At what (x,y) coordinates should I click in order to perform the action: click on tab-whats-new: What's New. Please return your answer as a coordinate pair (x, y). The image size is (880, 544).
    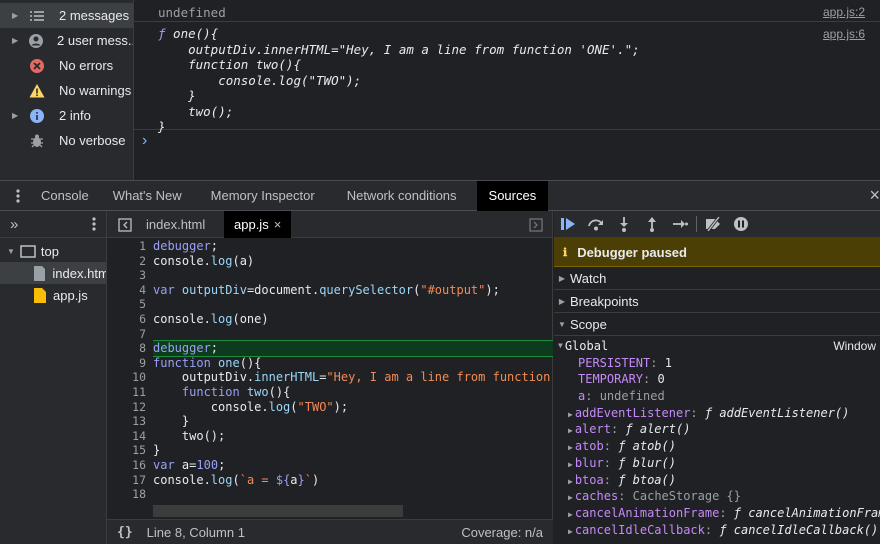
    Looking at the image, I should click on (147, 196).